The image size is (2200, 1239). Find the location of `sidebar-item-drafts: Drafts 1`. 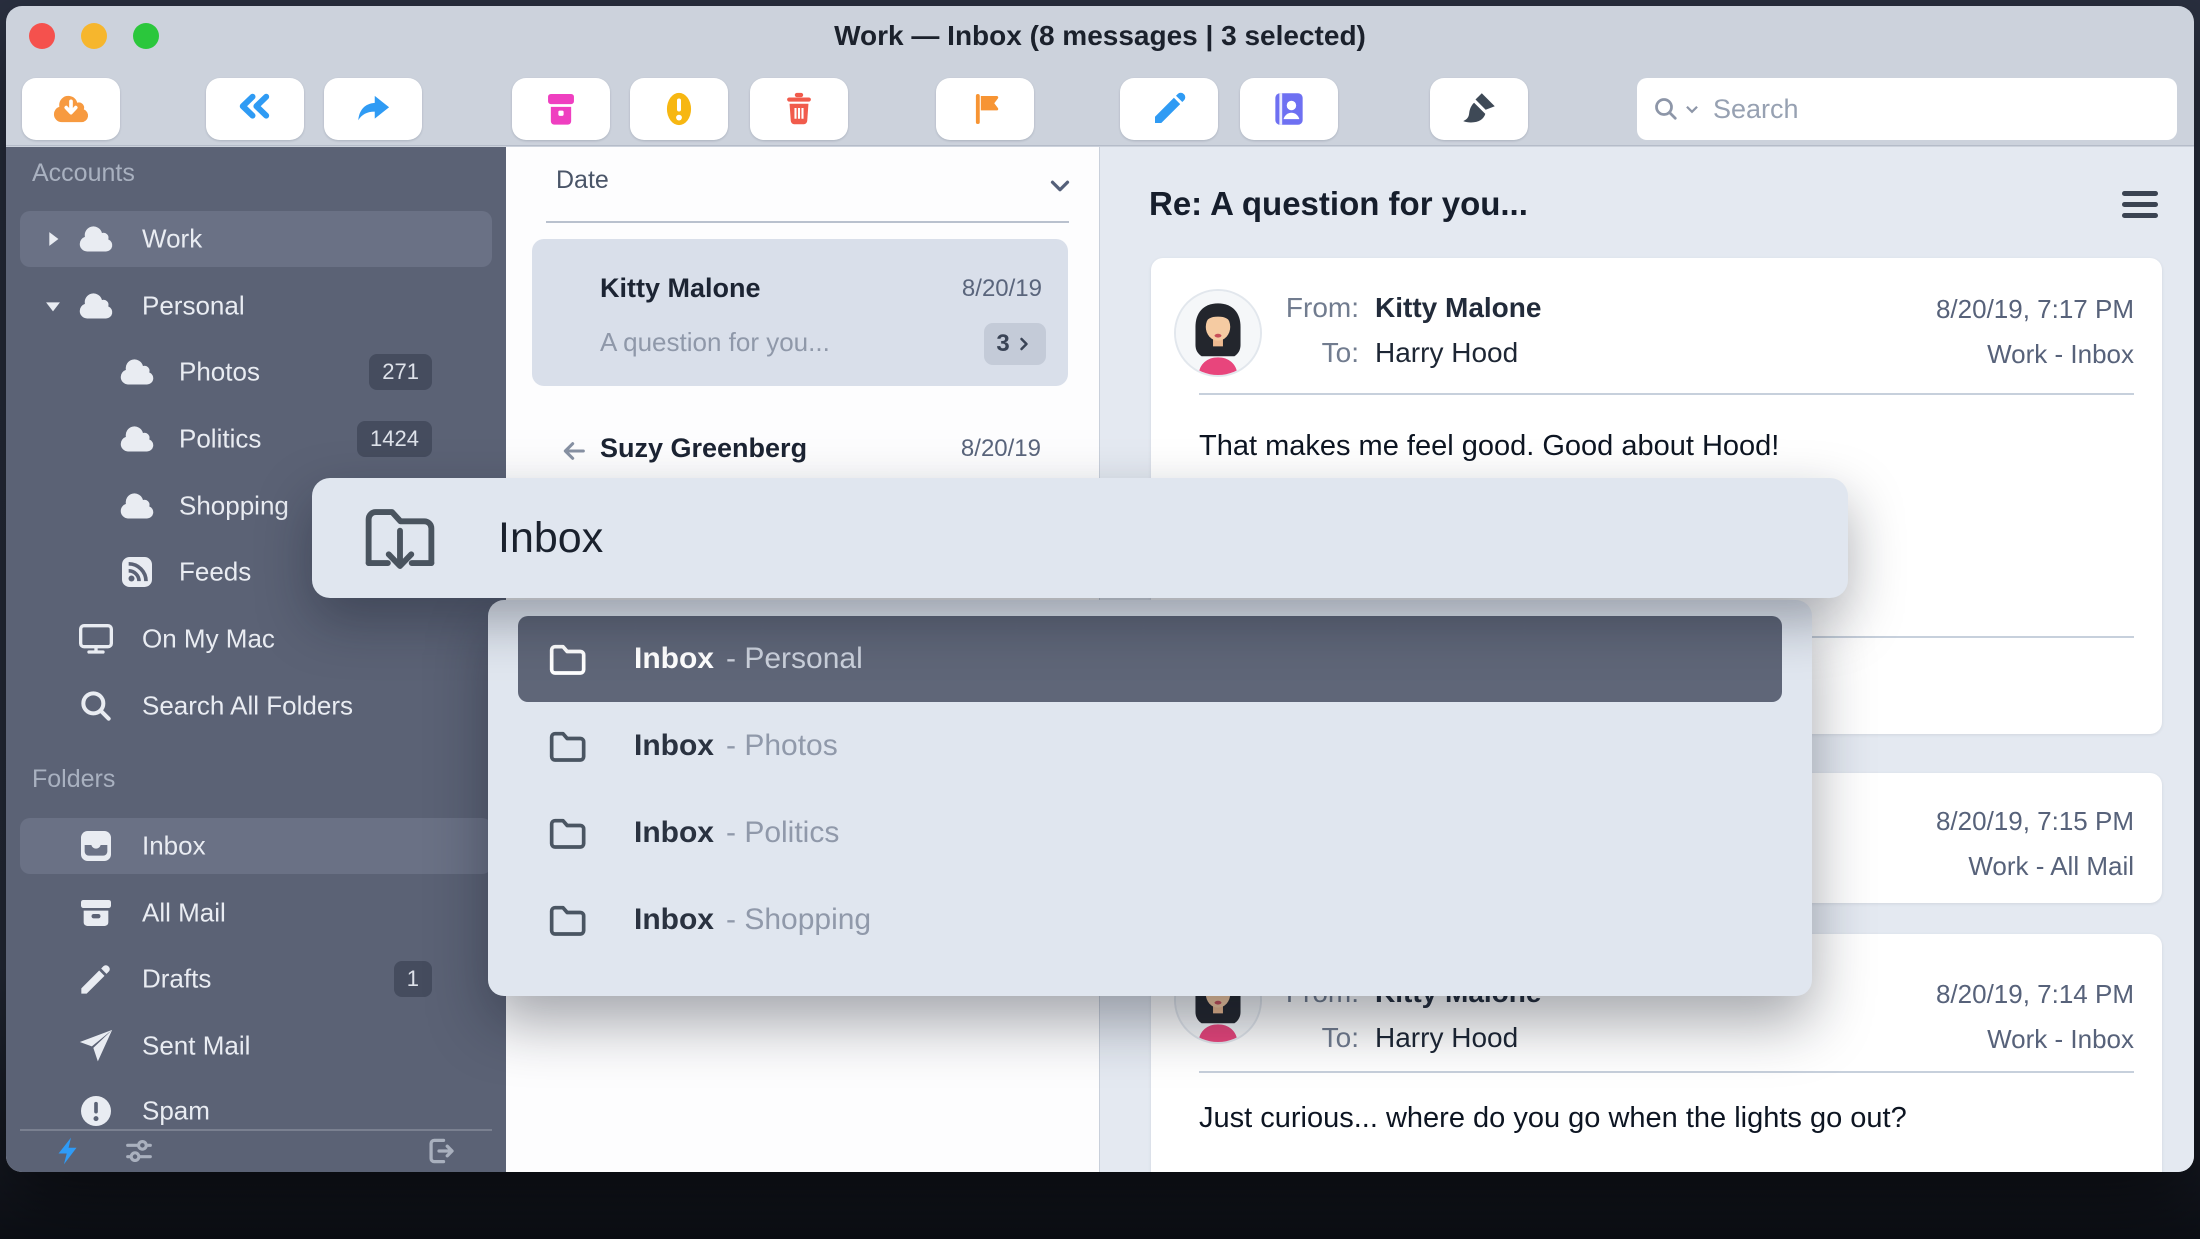

sidebar-item-drafts: Drafts 1 is located at coordinates (256, 979).